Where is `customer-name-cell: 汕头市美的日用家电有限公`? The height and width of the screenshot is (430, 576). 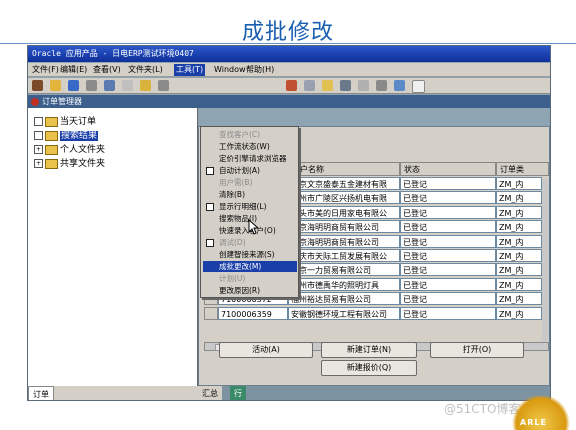 customer-name-cell: 汕头市美的日用家电有限公 is located at coordinates (344, 212).